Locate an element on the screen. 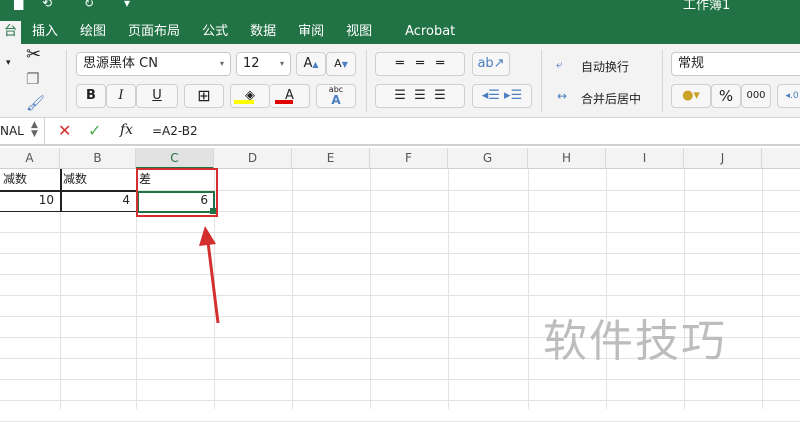 The image size is (800, 422). arrow-head is located at coordinates (207, 236).